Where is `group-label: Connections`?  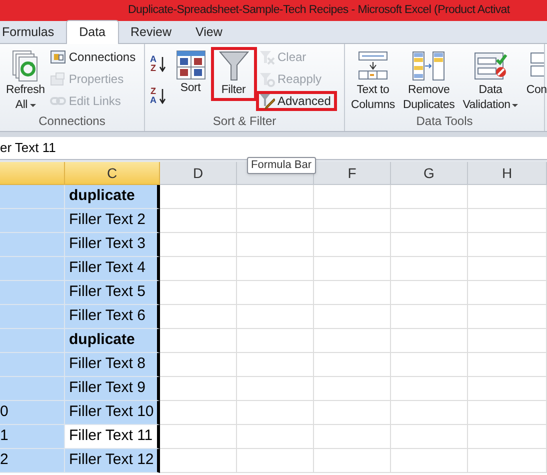
group-label: Connections is located at coordinates (72, 122).